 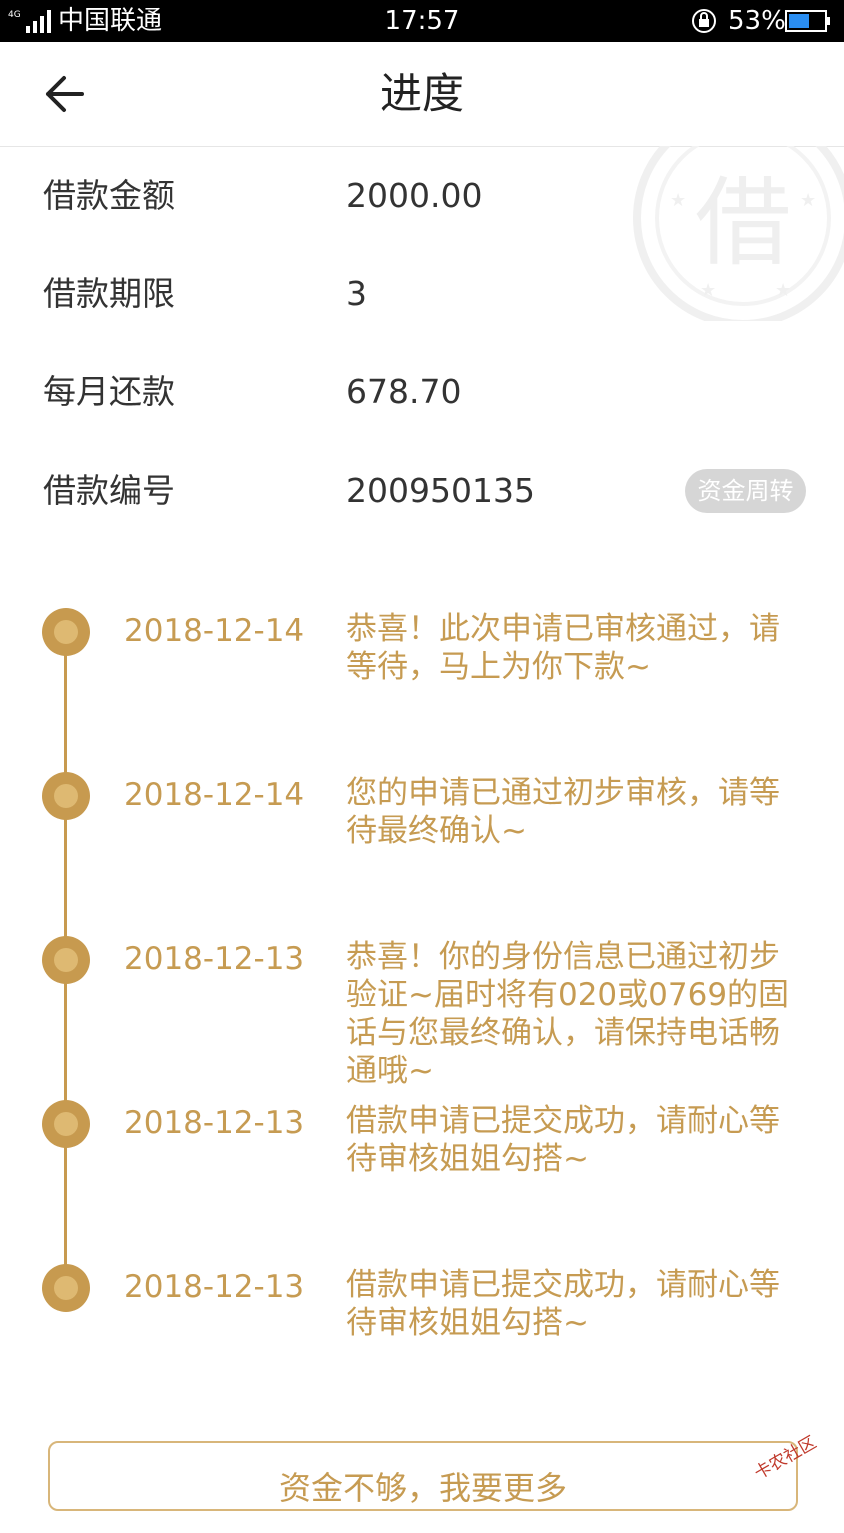 I want to click on battery-icon, so click(x=807, y=21).